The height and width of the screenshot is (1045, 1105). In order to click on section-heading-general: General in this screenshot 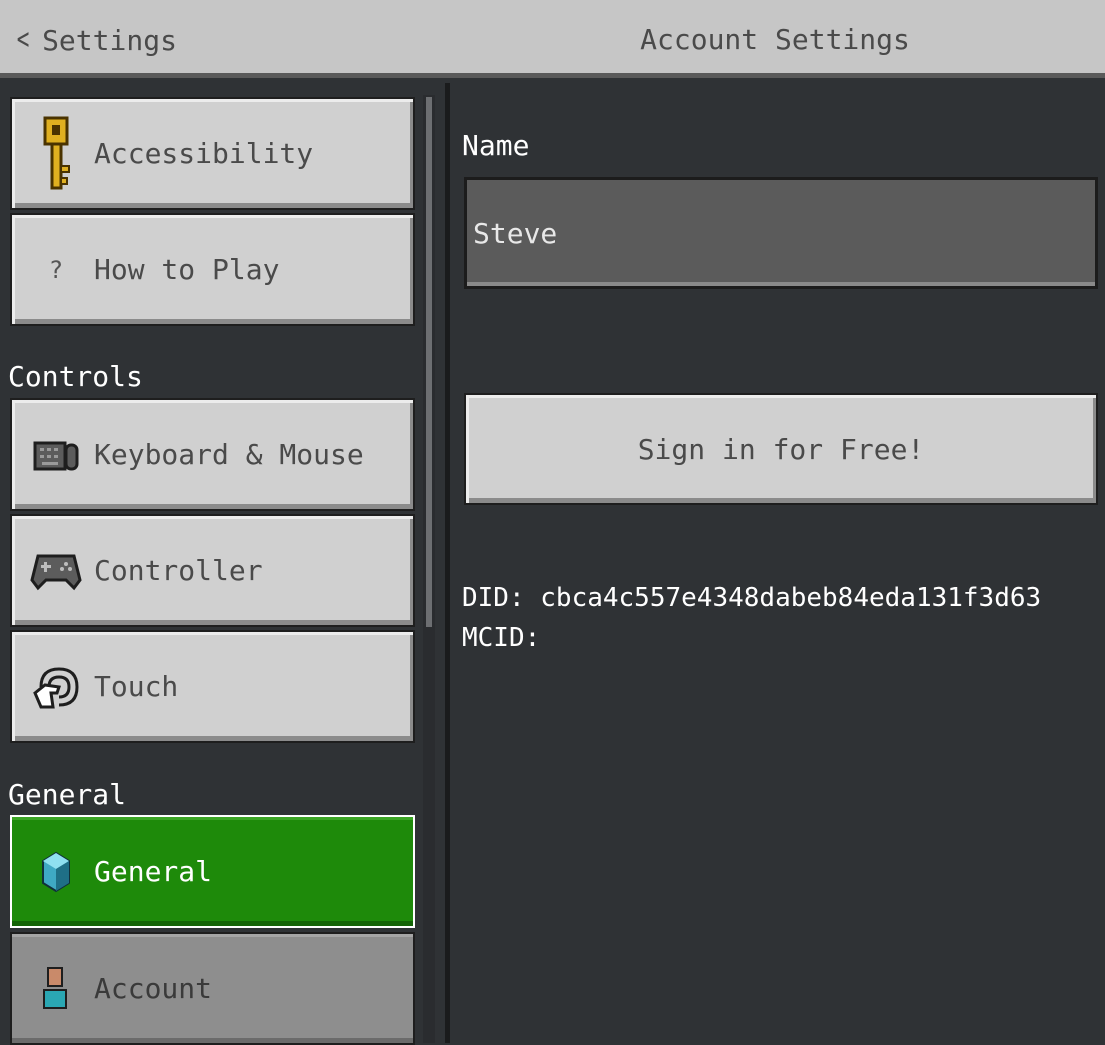, I will do `click(67, 794)`.